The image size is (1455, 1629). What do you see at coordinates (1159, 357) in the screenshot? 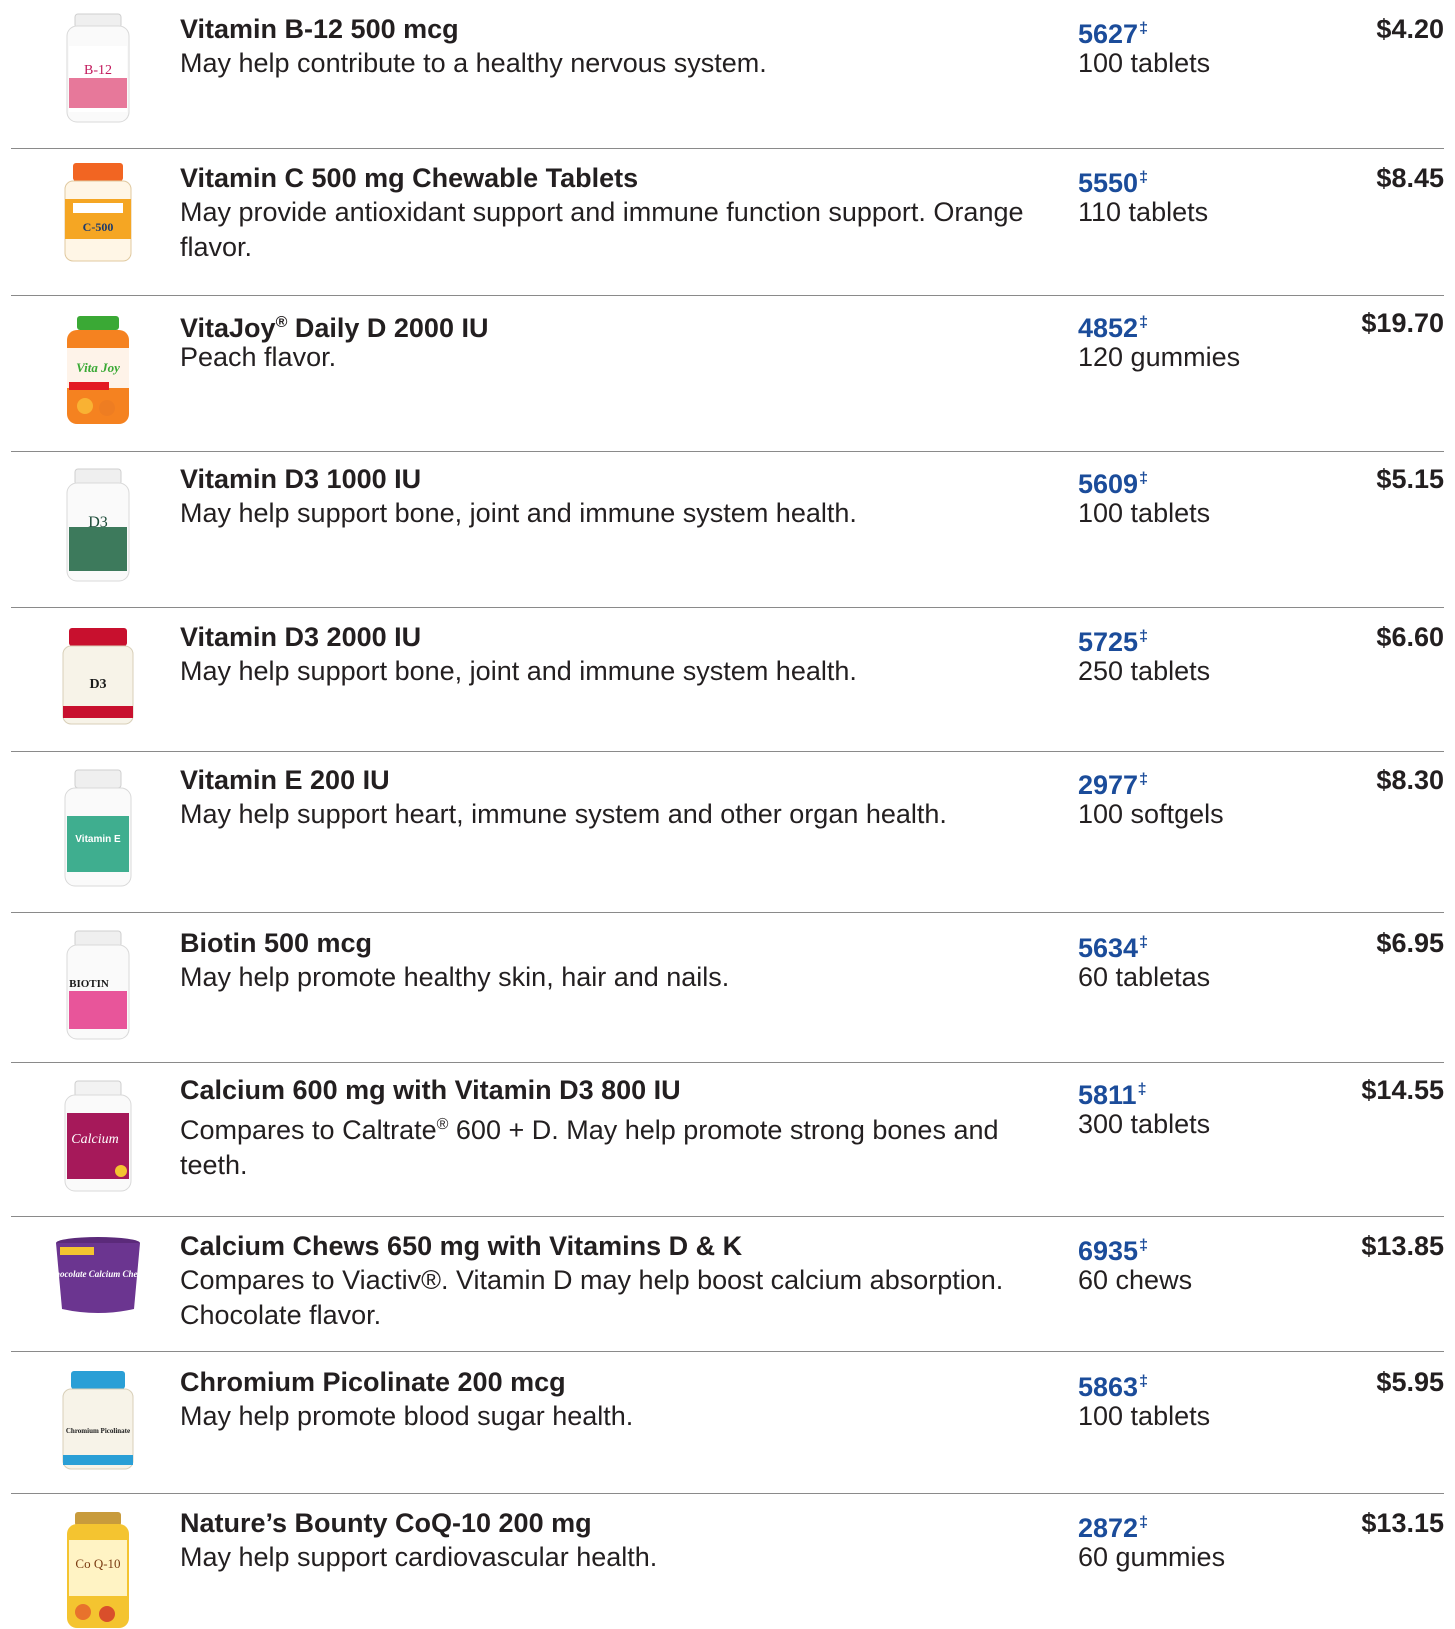
I see `package-count: 120 gummies` at bounding box center [1159, 357].